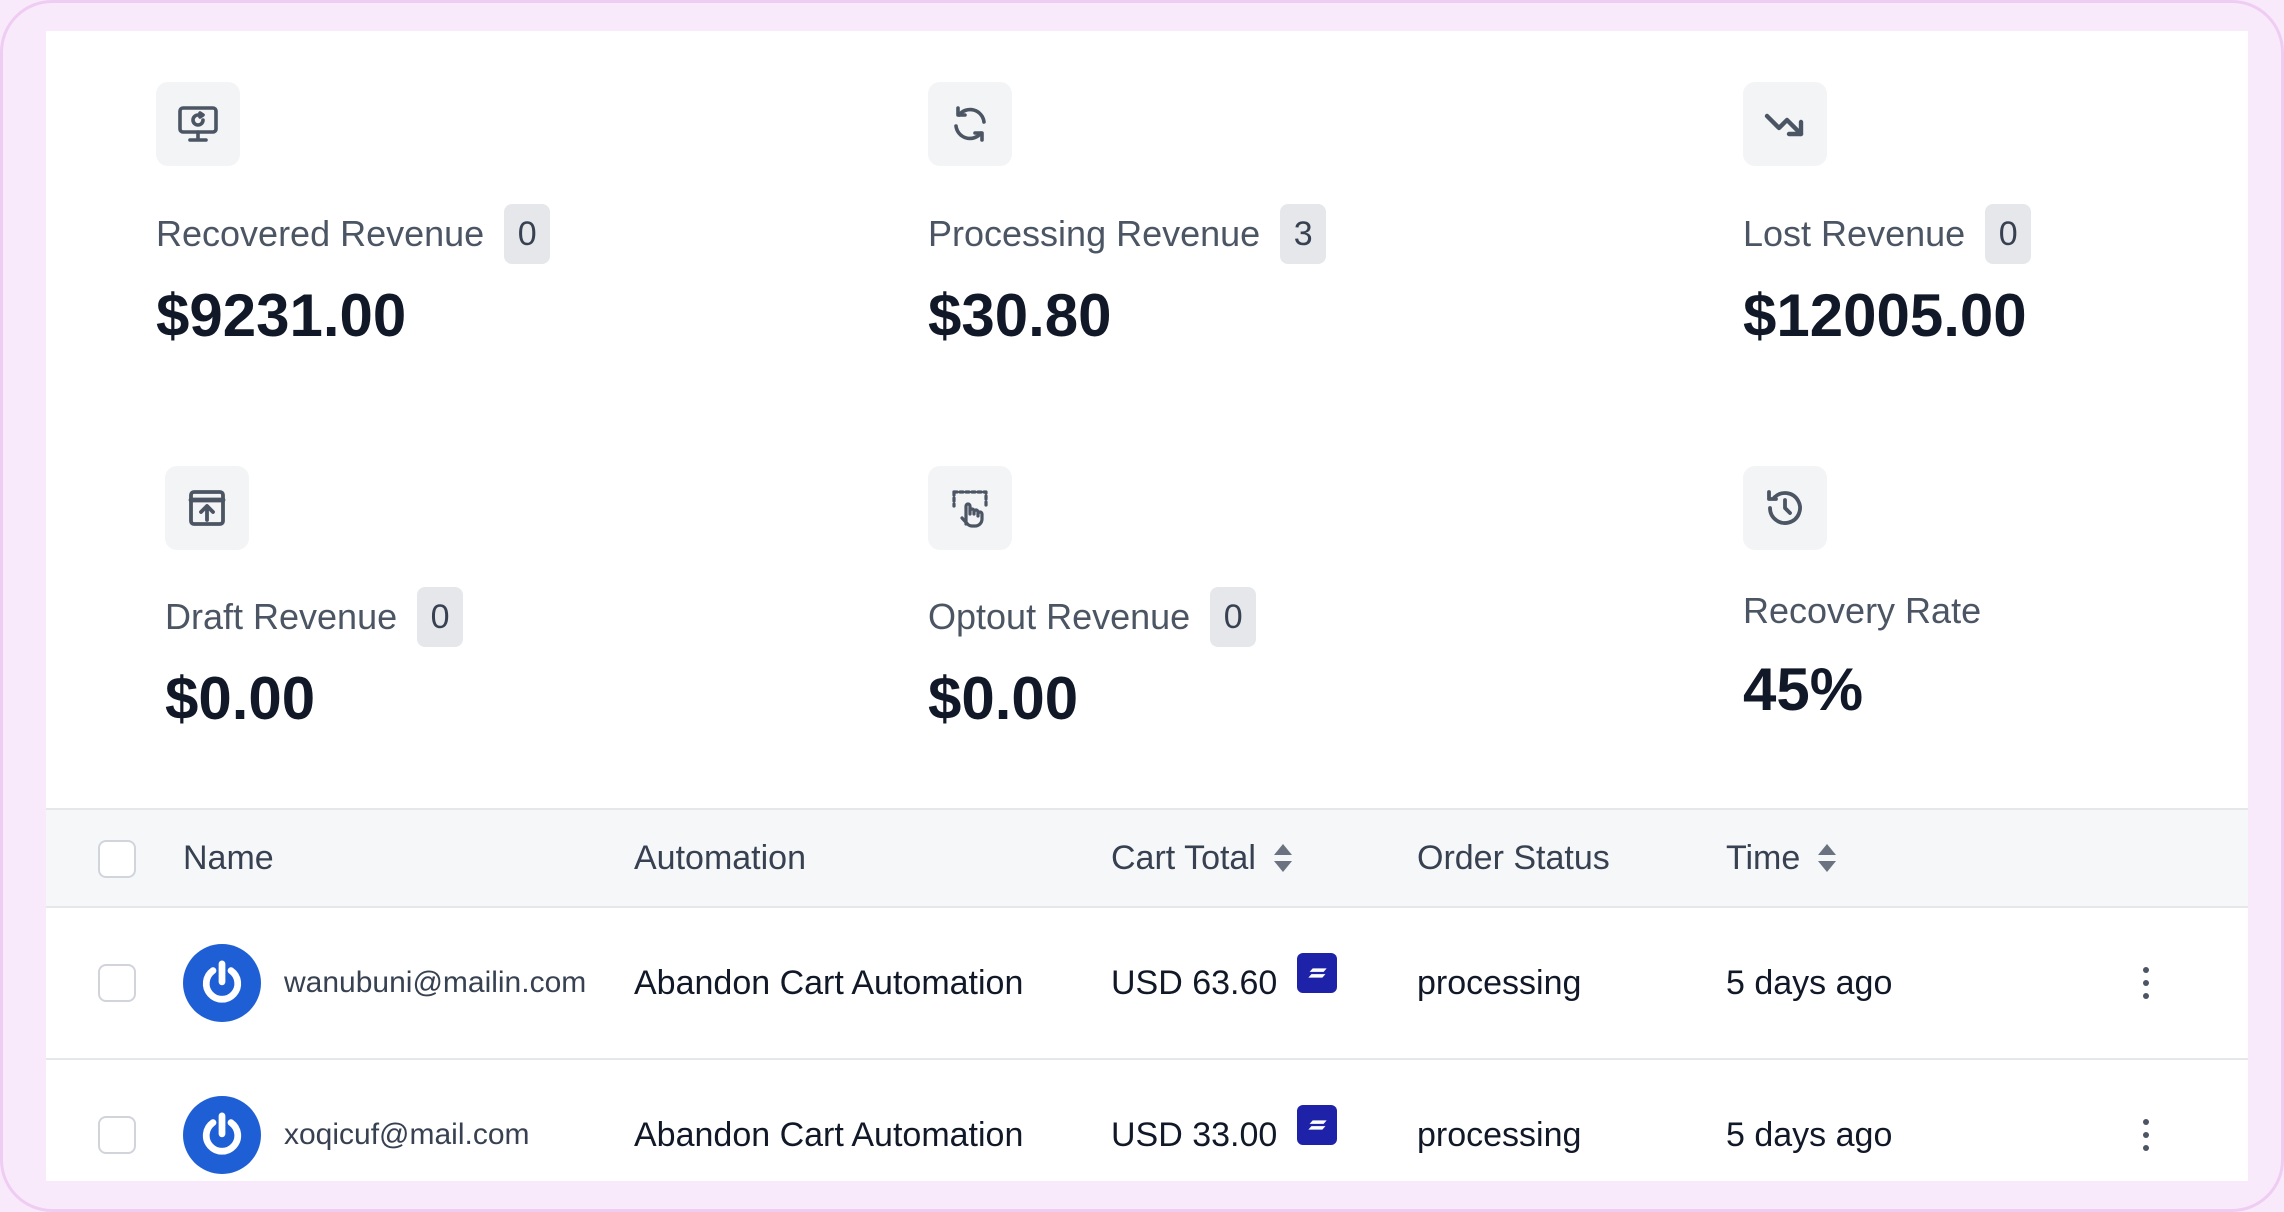 This screenshot has width=2284, height=1212. Describe the element at coordinates (435, 983) in the screenshot. I see `customer-email: wanubuni@mailin.com` at that location.